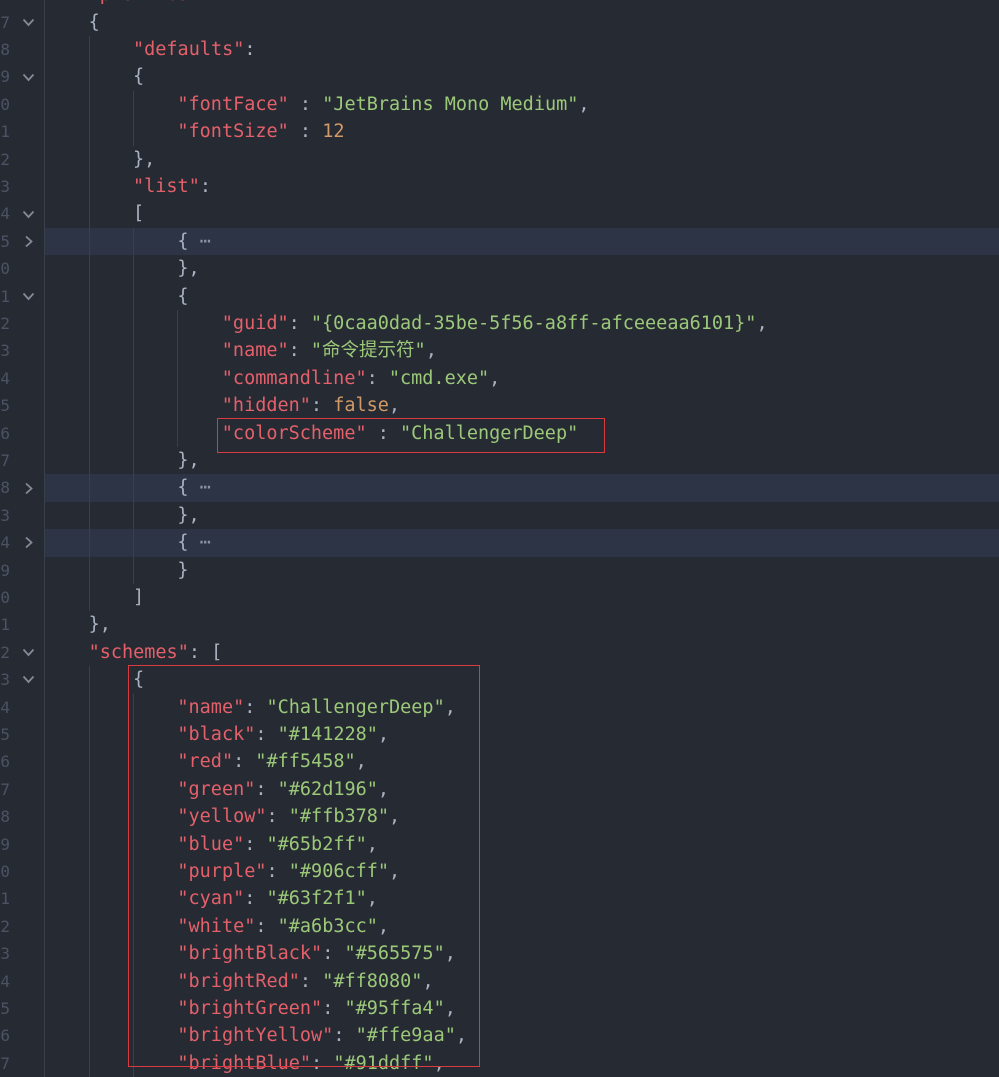 The width and height of the screenshot is (999, 1077). What do you see at coordinates (499, 4) in the screenshot?
I see `code-line: 6 "profiles":` at bounding box center [499, 4].